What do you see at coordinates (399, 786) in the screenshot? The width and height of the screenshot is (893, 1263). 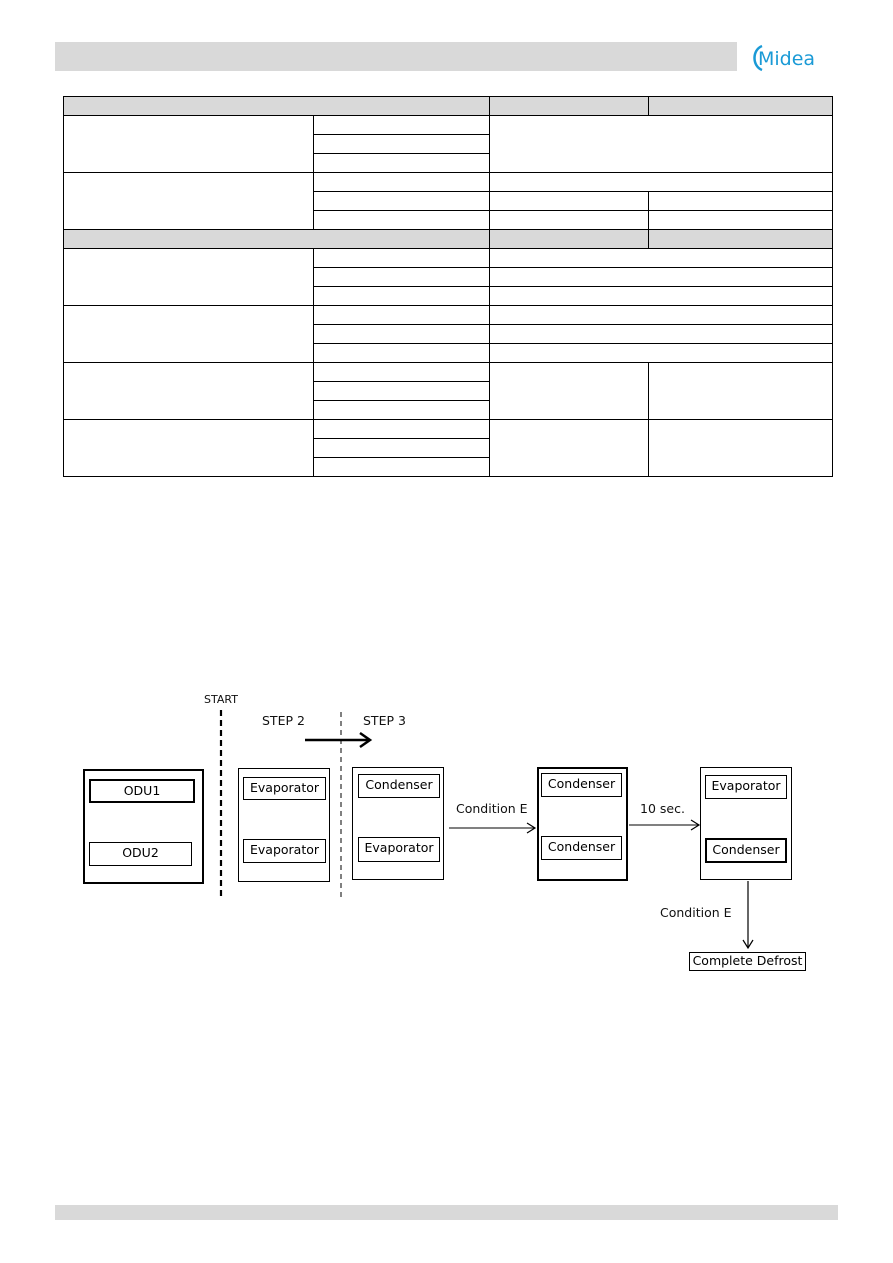 I see `step3-top-label: Condenser` at bounding box center [399, 786].